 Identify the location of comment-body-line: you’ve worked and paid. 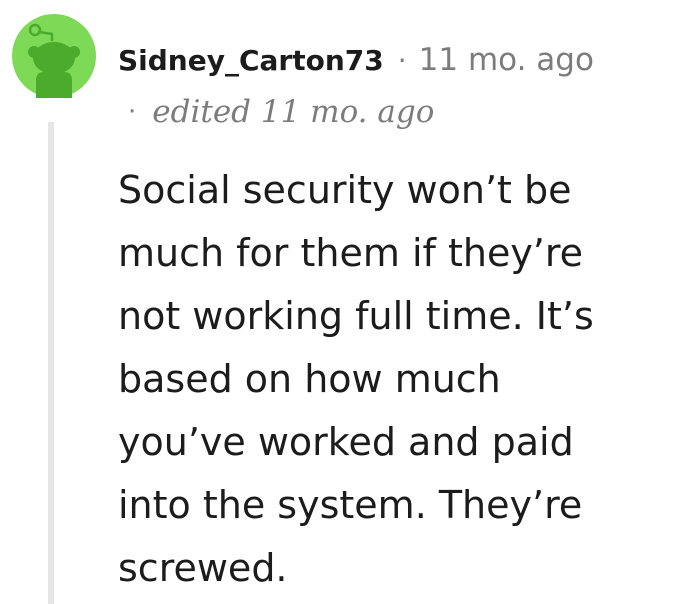
(346, 442).